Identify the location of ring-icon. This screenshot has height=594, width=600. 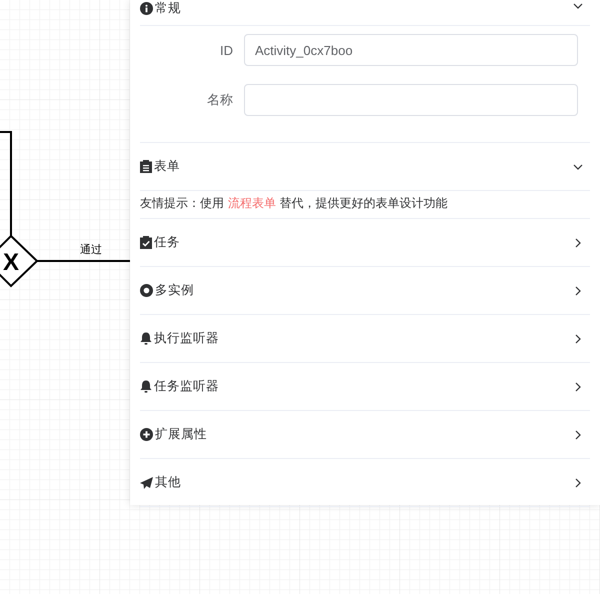
(146, 290).